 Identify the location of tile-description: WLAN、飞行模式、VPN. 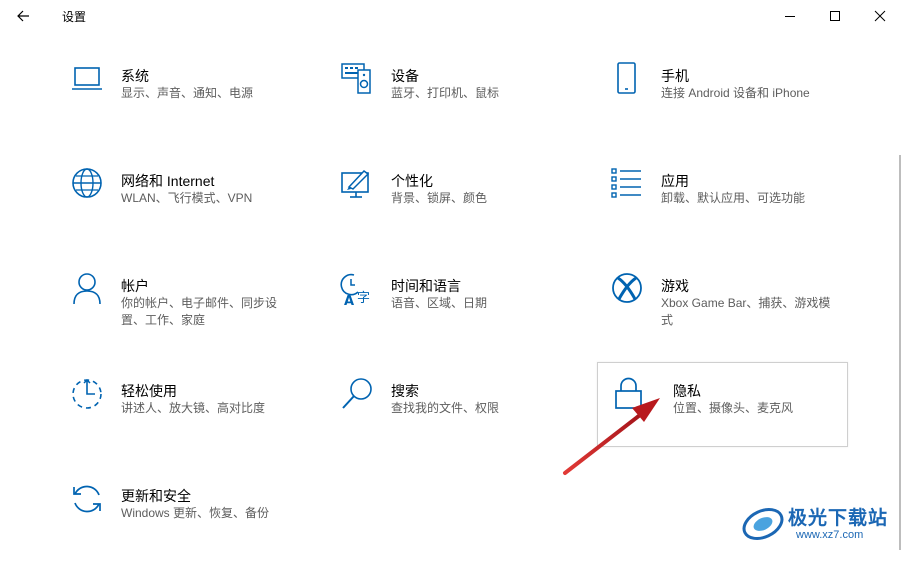
(187, 198).